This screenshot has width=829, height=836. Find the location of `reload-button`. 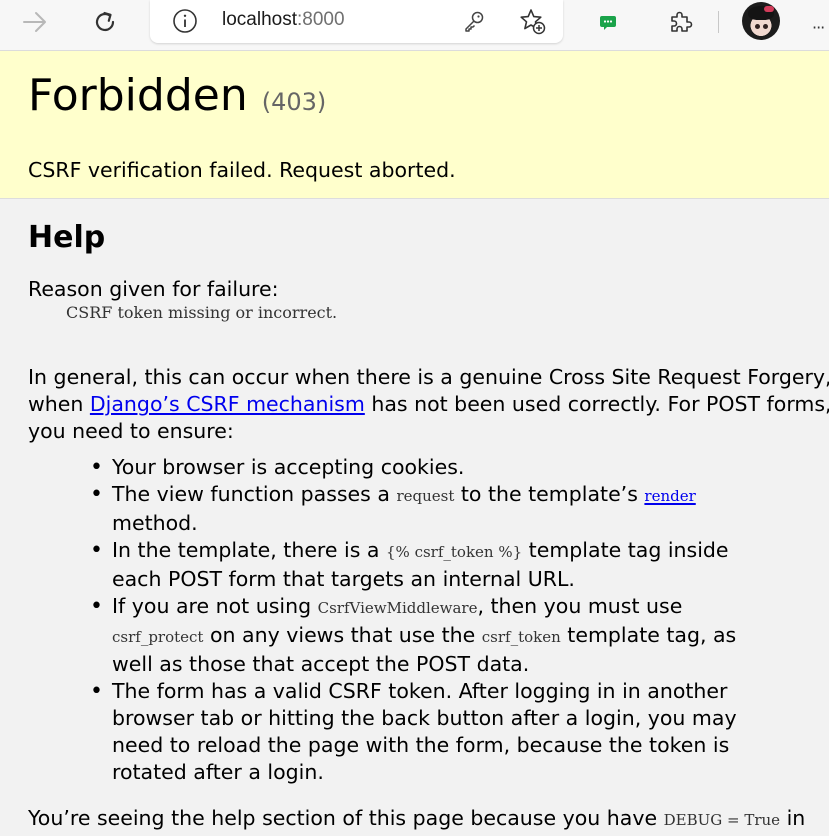

reload-button is located at coordinates (105, 22).